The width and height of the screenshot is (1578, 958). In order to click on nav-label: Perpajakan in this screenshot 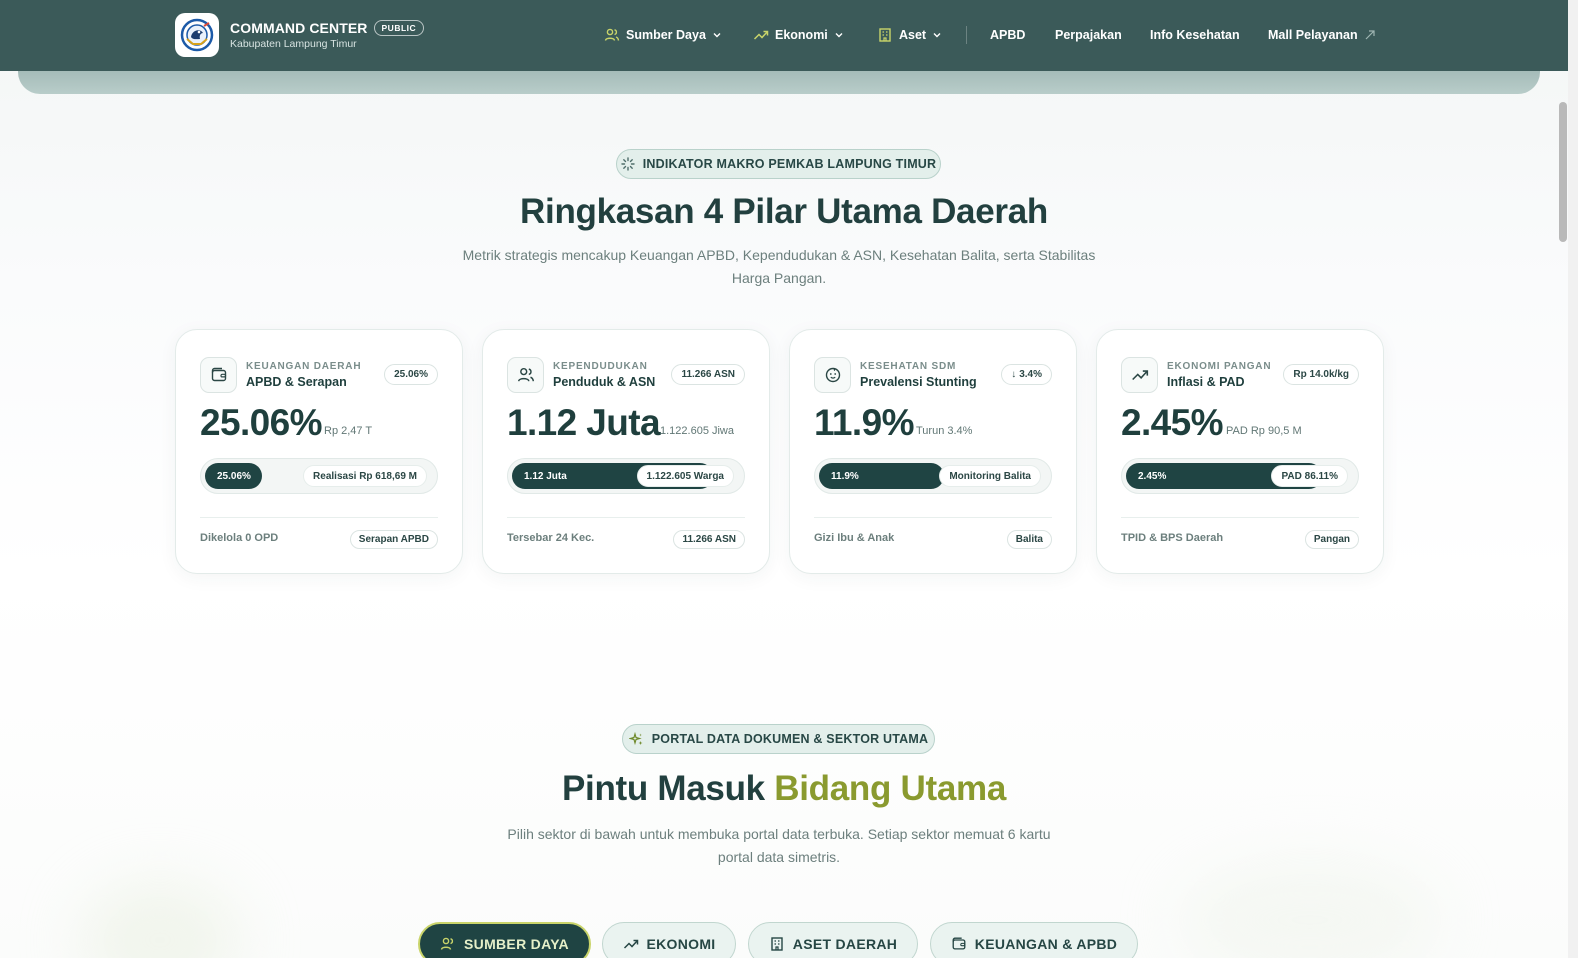, I will do `click(1088, 35)`.